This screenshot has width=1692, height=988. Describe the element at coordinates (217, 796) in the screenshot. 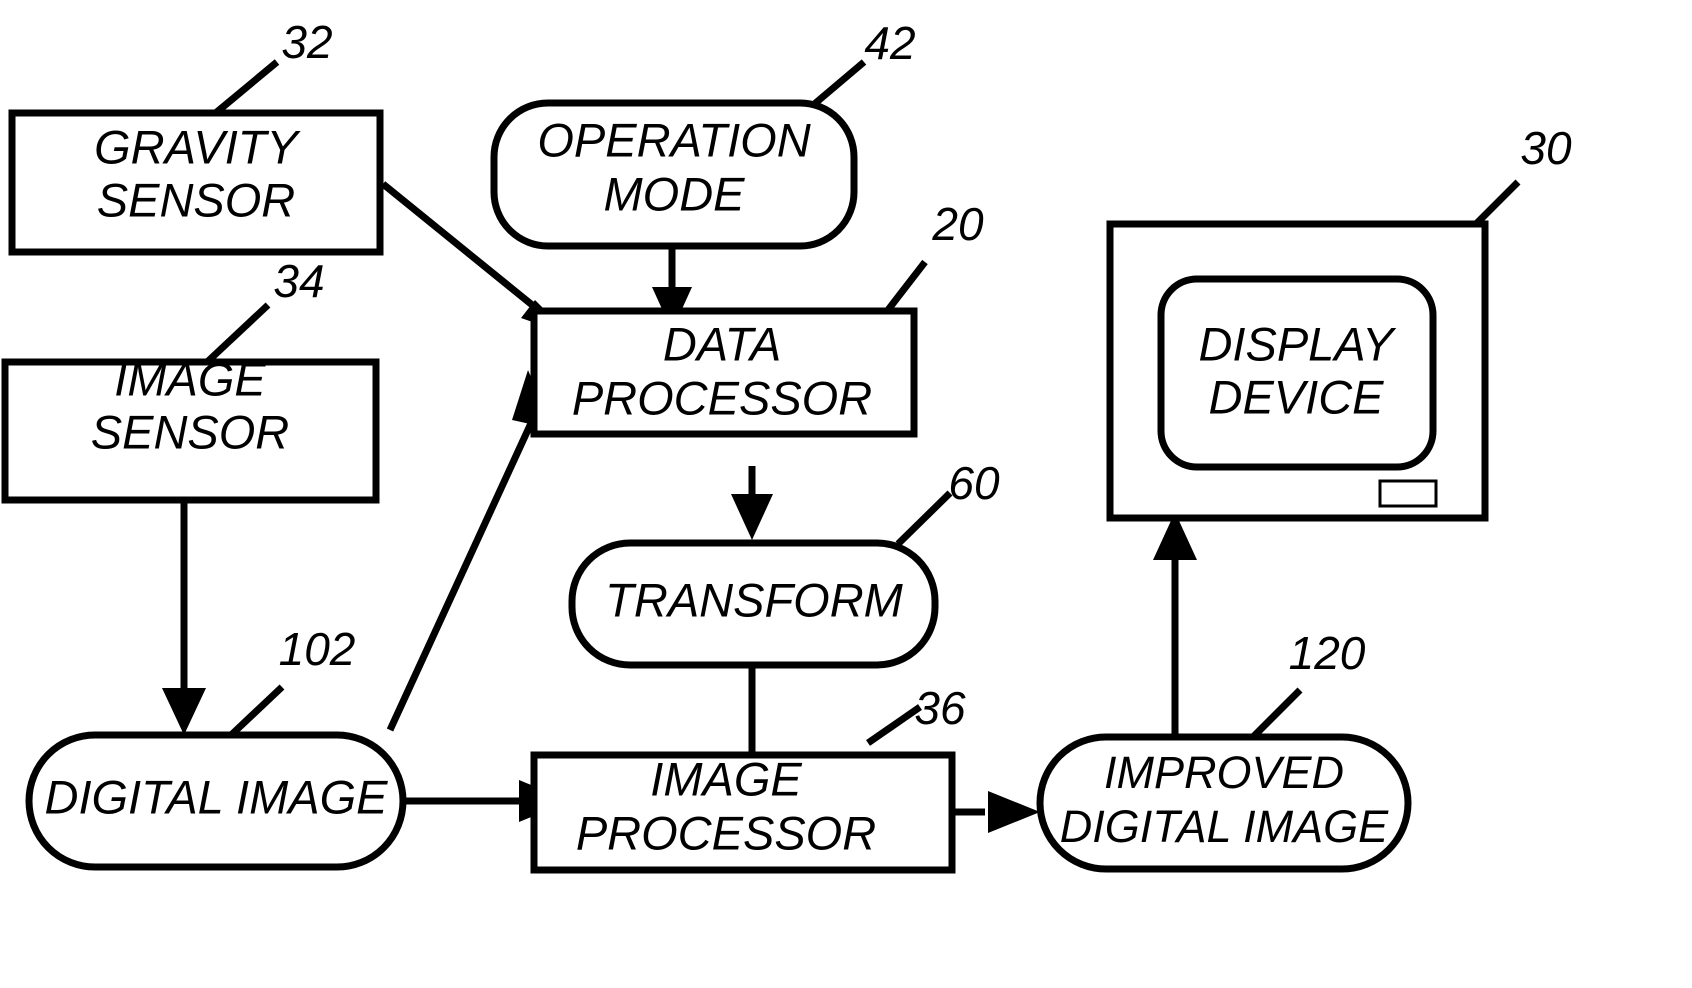

I see `digital-image-label: DIGITAL IMAGE` at that location.